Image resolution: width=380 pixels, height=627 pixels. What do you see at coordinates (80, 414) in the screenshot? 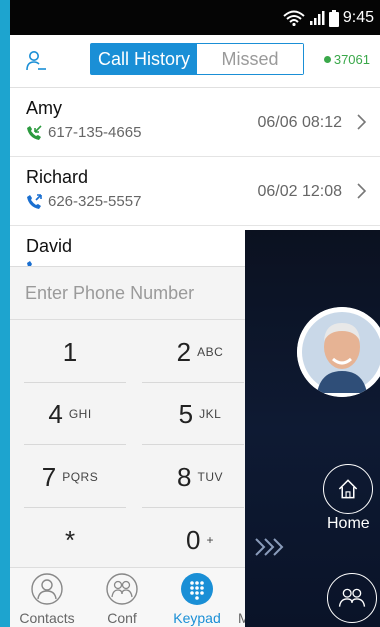
I see `key-letters: GHI` at bounding box center [80, 414].